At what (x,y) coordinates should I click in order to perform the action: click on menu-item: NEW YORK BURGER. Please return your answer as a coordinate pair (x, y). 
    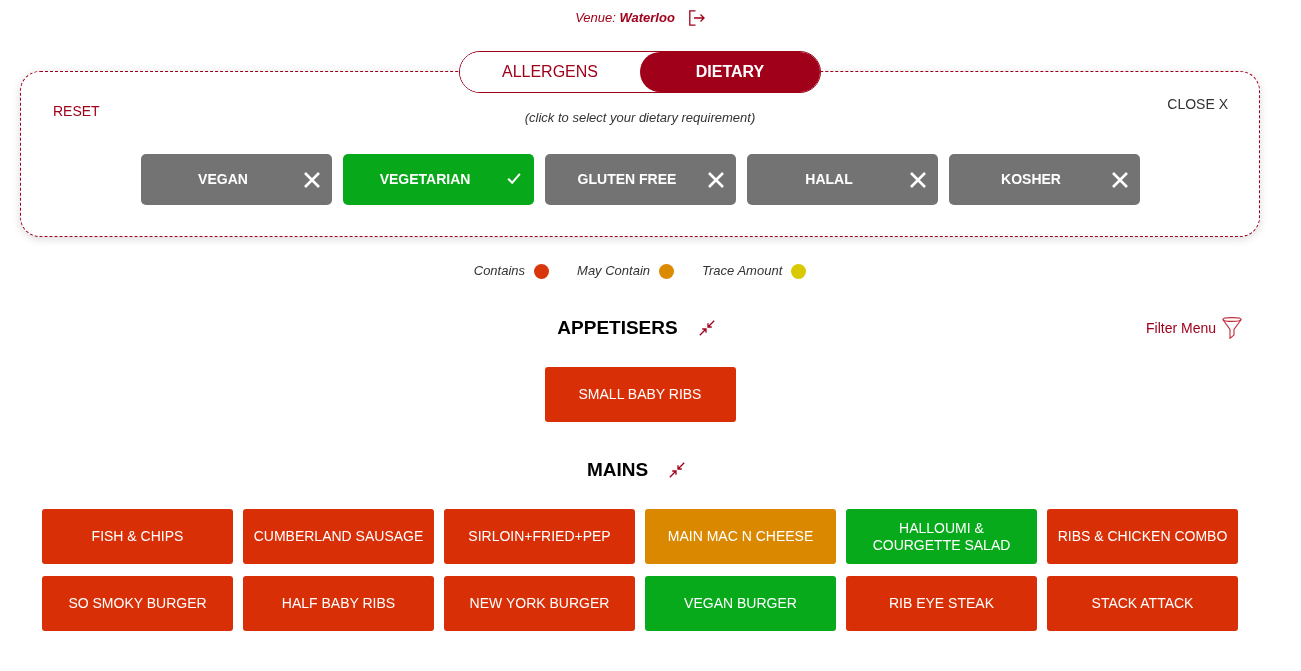
    Looking at the image, I should click on (539, 603).